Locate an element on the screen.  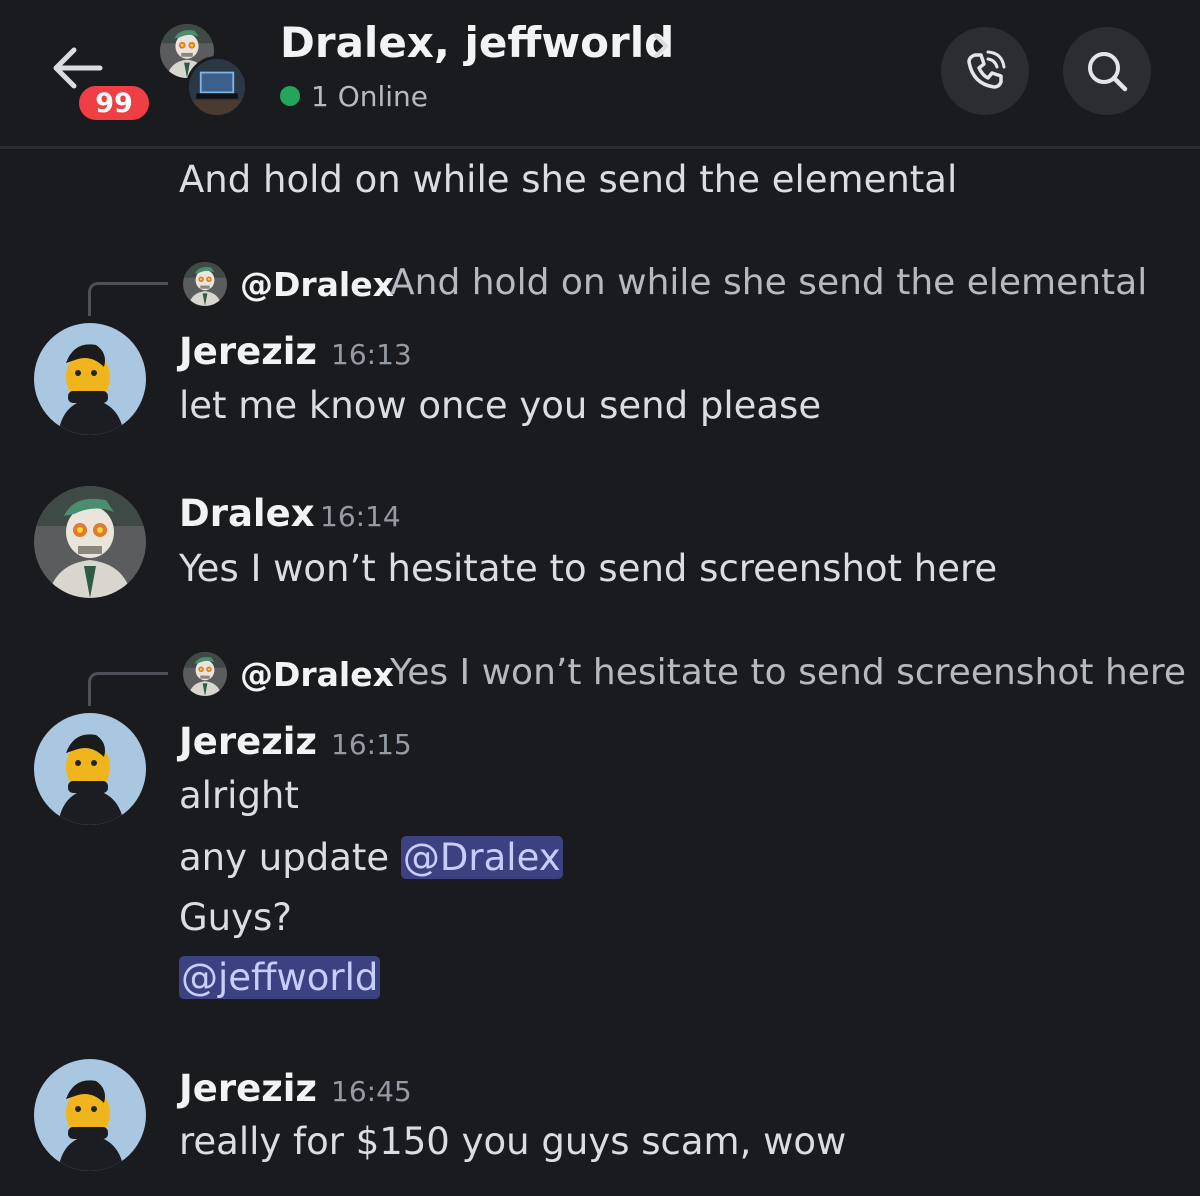
search-icon is located at coordinates (1108, 72).